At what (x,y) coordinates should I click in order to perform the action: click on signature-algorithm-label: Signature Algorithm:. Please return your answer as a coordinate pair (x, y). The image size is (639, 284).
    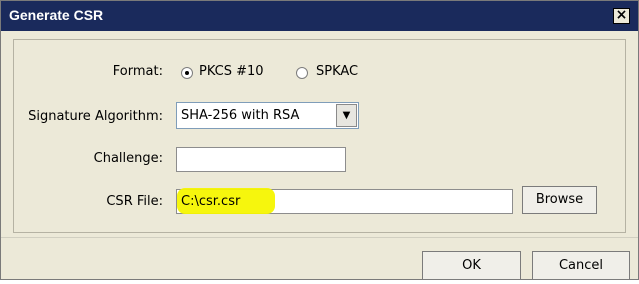
    Looking at the image, I should click on (95, 116).